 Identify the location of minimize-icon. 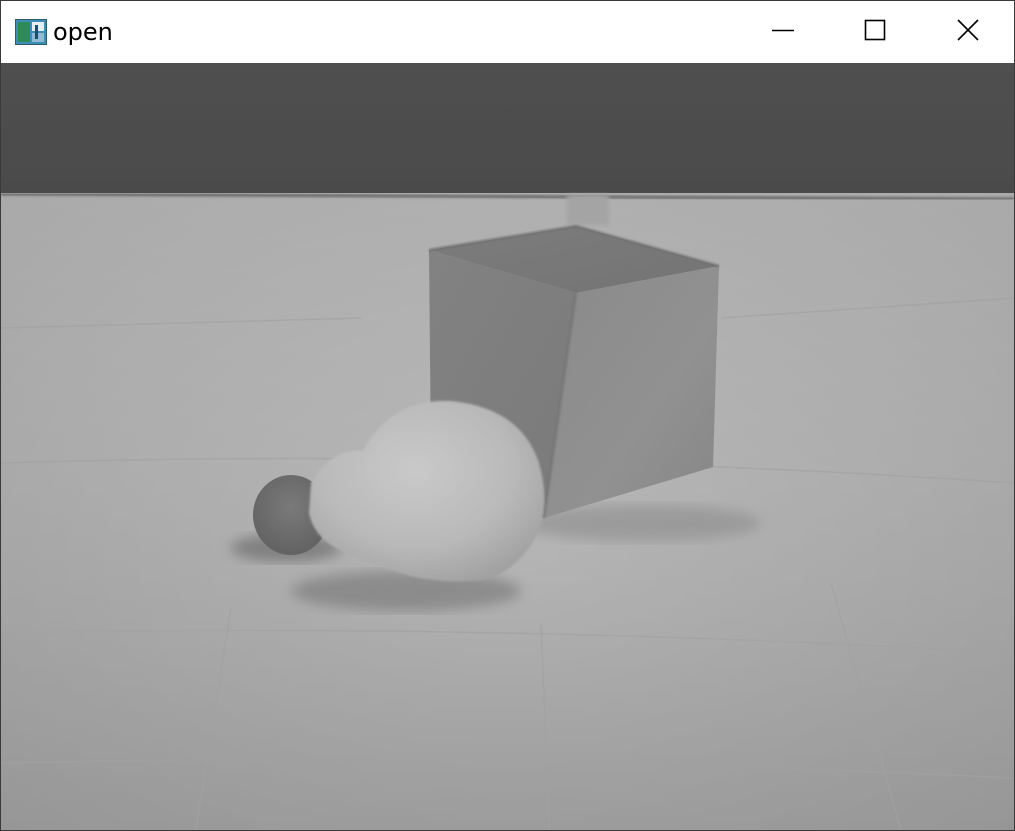
(783, 32).